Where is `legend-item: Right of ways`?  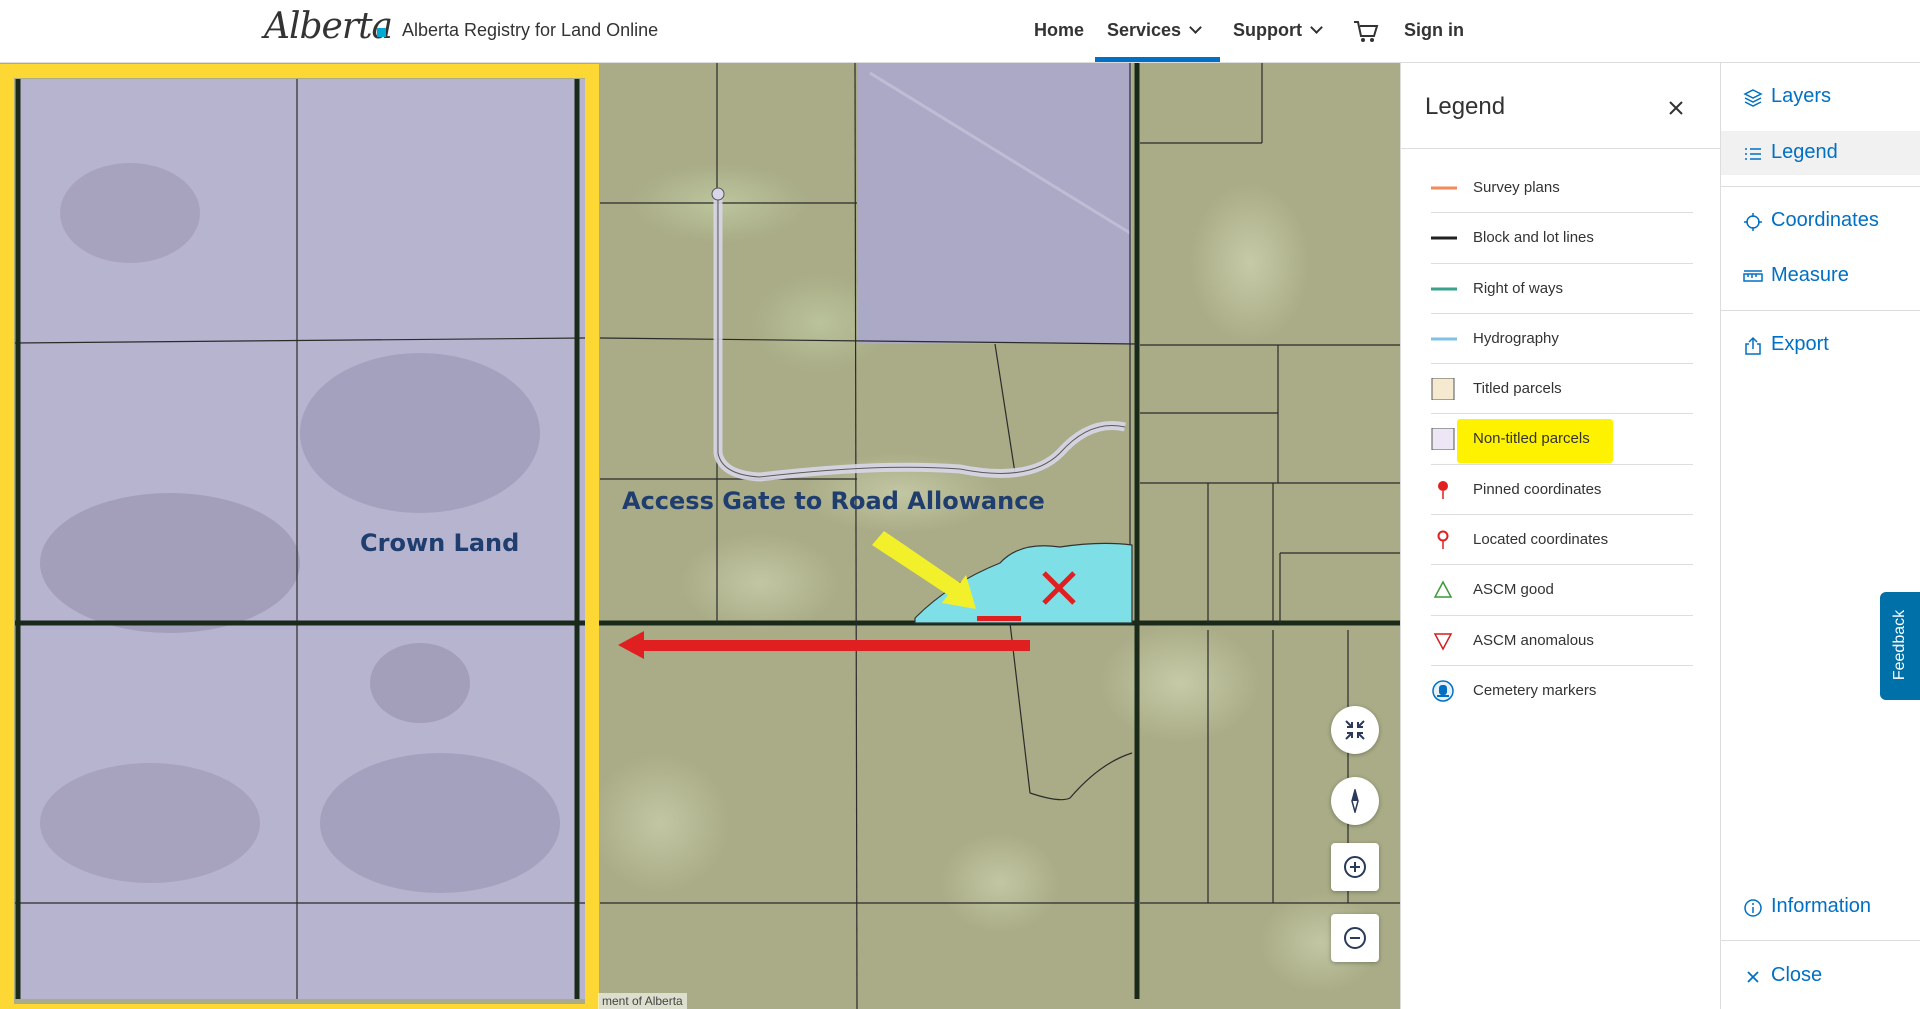
legend-item: Right of ways is located at coordinates (1562, 289).